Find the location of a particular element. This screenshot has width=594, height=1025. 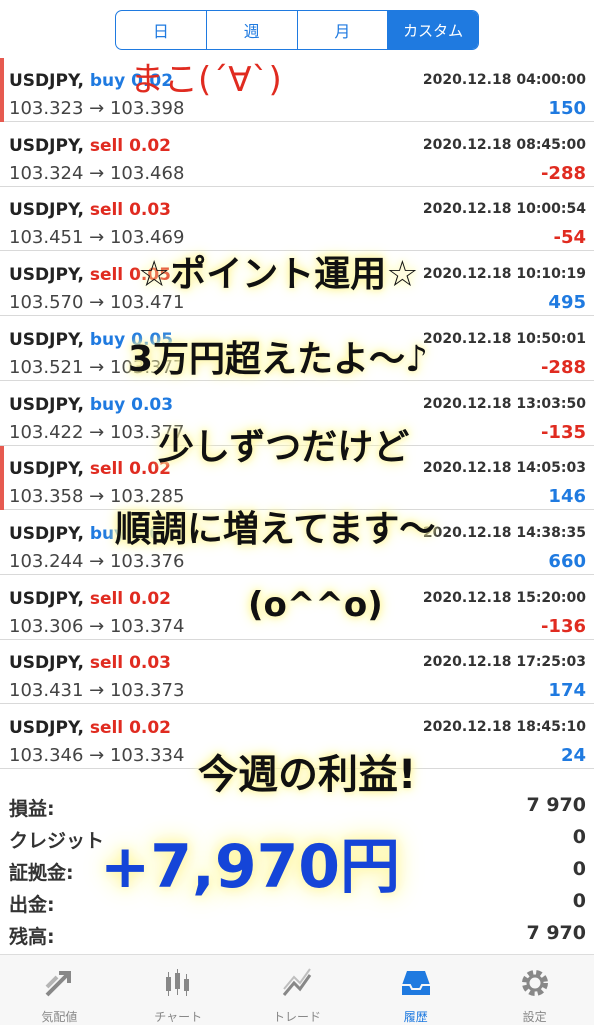

trade-symbol: USDJPY, sell 0.05 is located at coordinates (90, 275).